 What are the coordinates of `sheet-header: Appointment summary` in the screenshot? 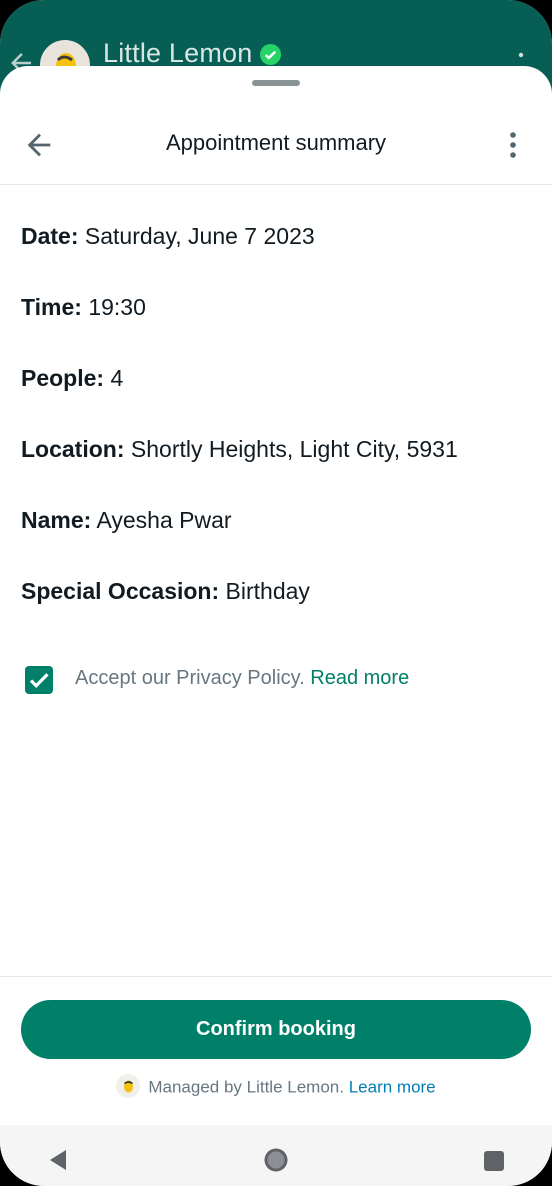 It's located at (276, 145).